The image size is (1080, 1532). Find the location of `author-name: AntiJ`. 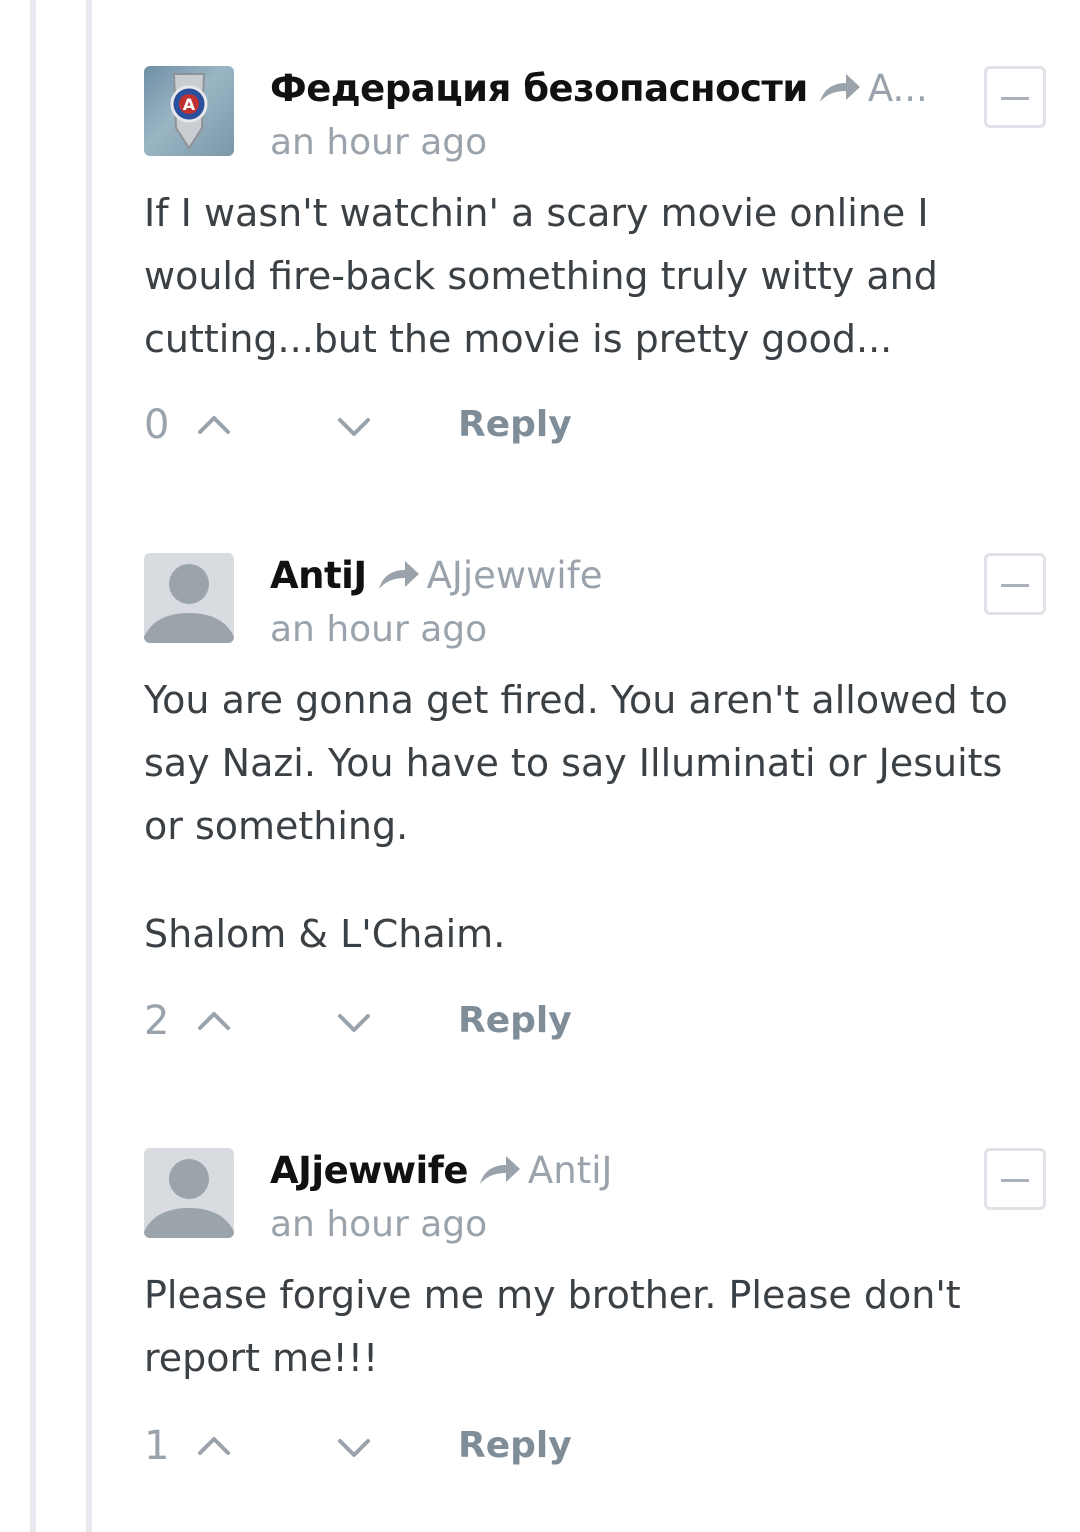

author-name: AntiJ is located at coordinates (318, 575).